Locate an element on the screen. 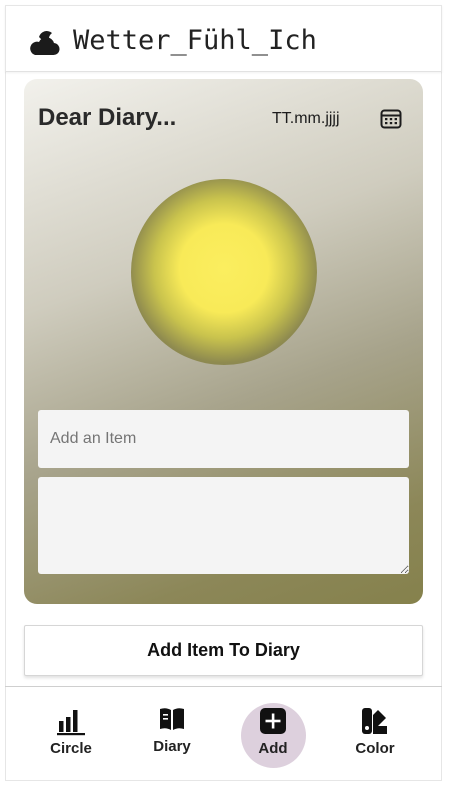  app-title: Wetter_Fühl_Ich is located at coordinates (195, 40).